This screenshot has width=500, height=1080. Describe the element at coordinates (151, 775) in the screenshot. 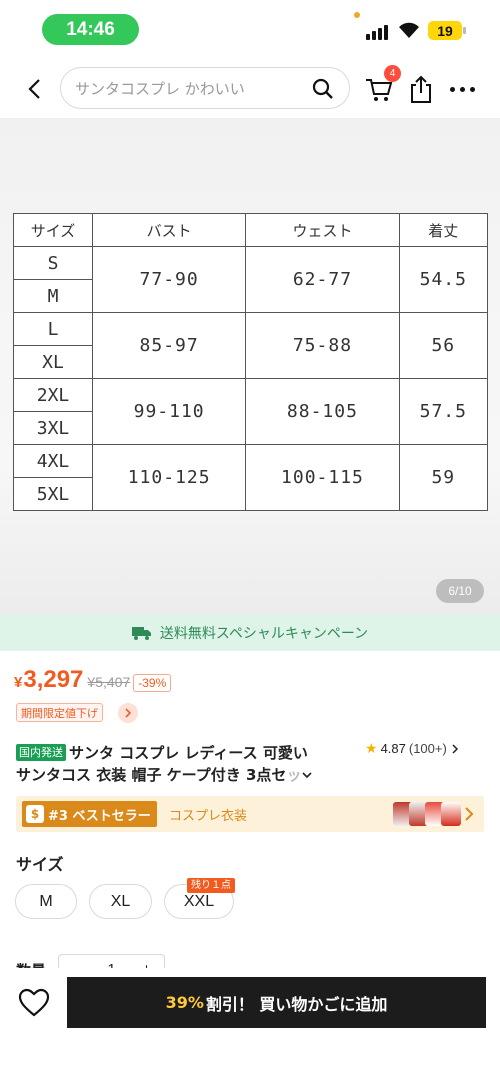

I see `title-text-2: サンタコス 衣装 帽子 ケープ付き 3点セ` at that location.